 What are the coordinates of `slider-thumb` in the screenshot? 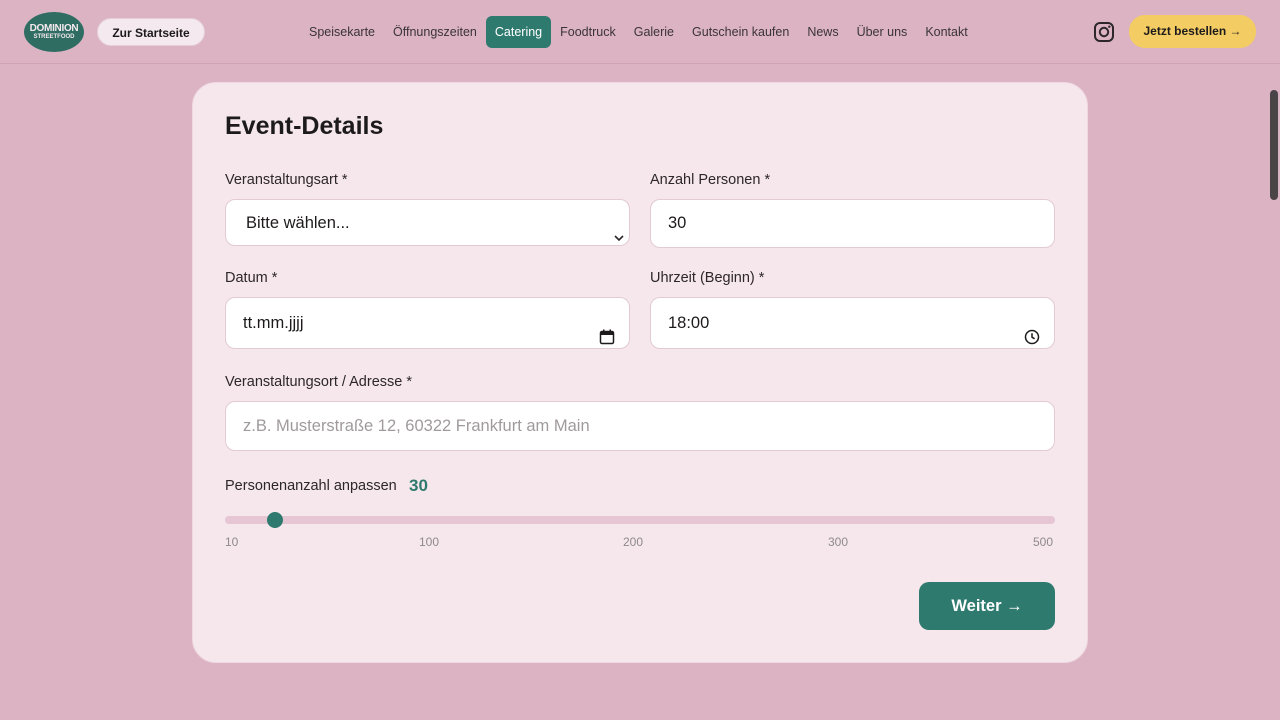 It's located at (275, 520).